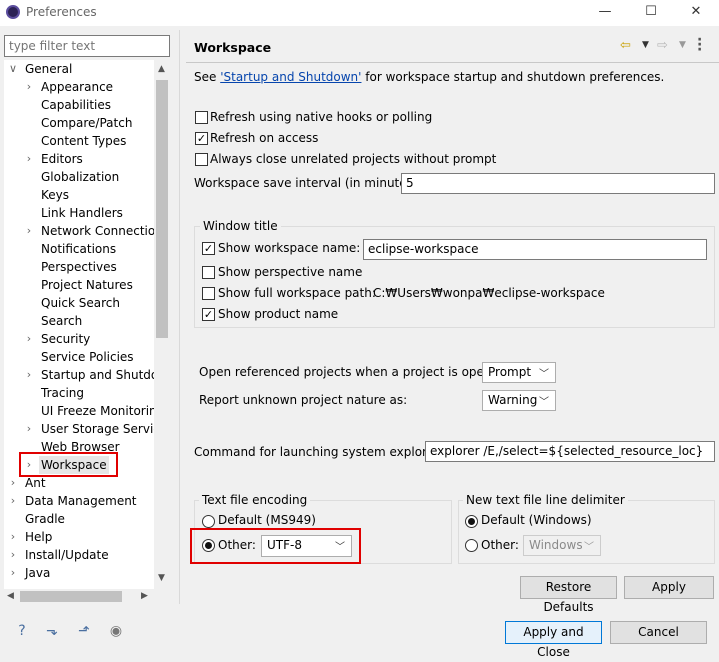 This screenshot has height=662, width=719. Describe the element at coordinates (553, 640) in the screenshot. I see `apply-and-close-button: Apply and Close` at that location.